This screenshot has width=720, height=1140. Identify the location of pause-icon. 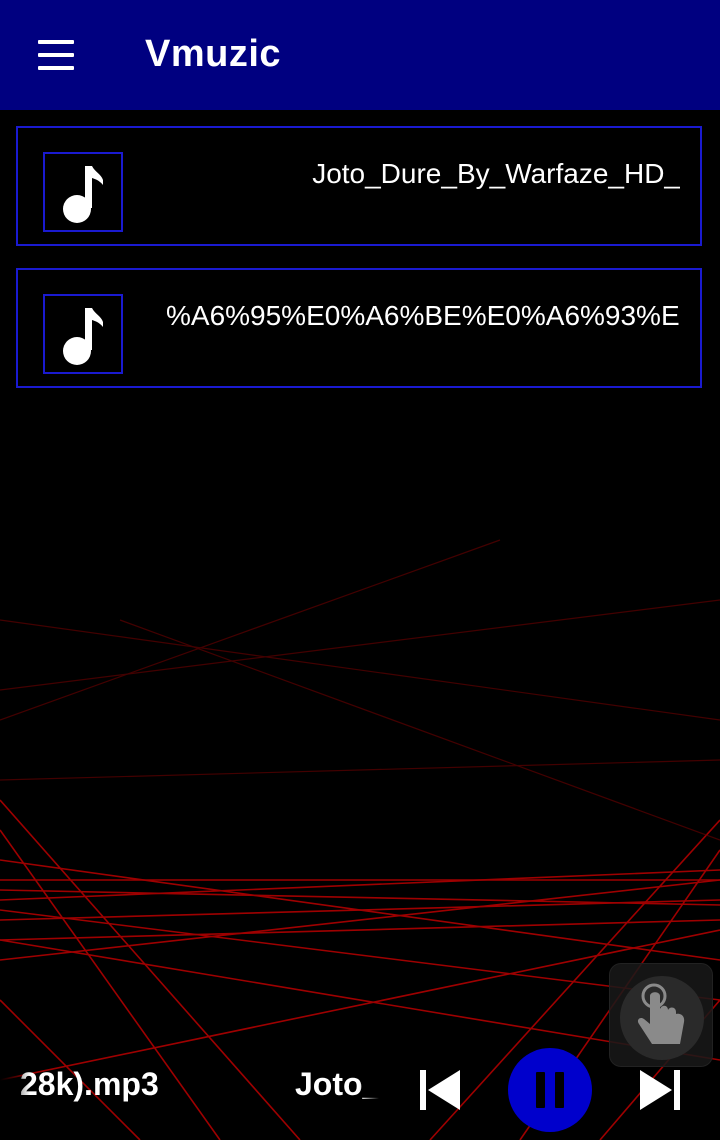
(540, 1090).